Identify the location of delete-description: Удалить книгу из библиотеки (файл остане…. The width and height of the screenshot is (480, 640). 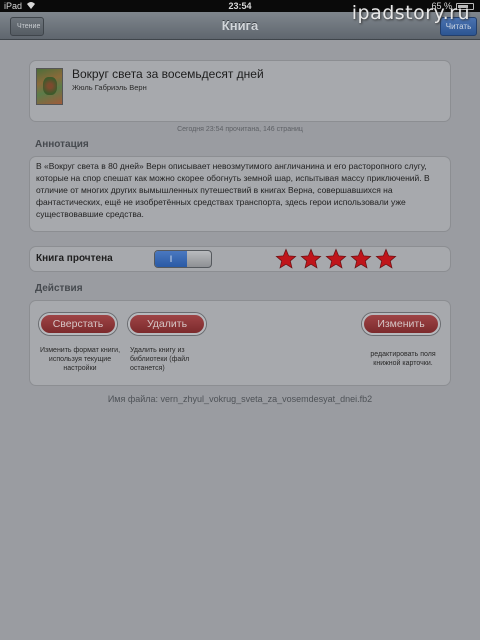
(160, 359).